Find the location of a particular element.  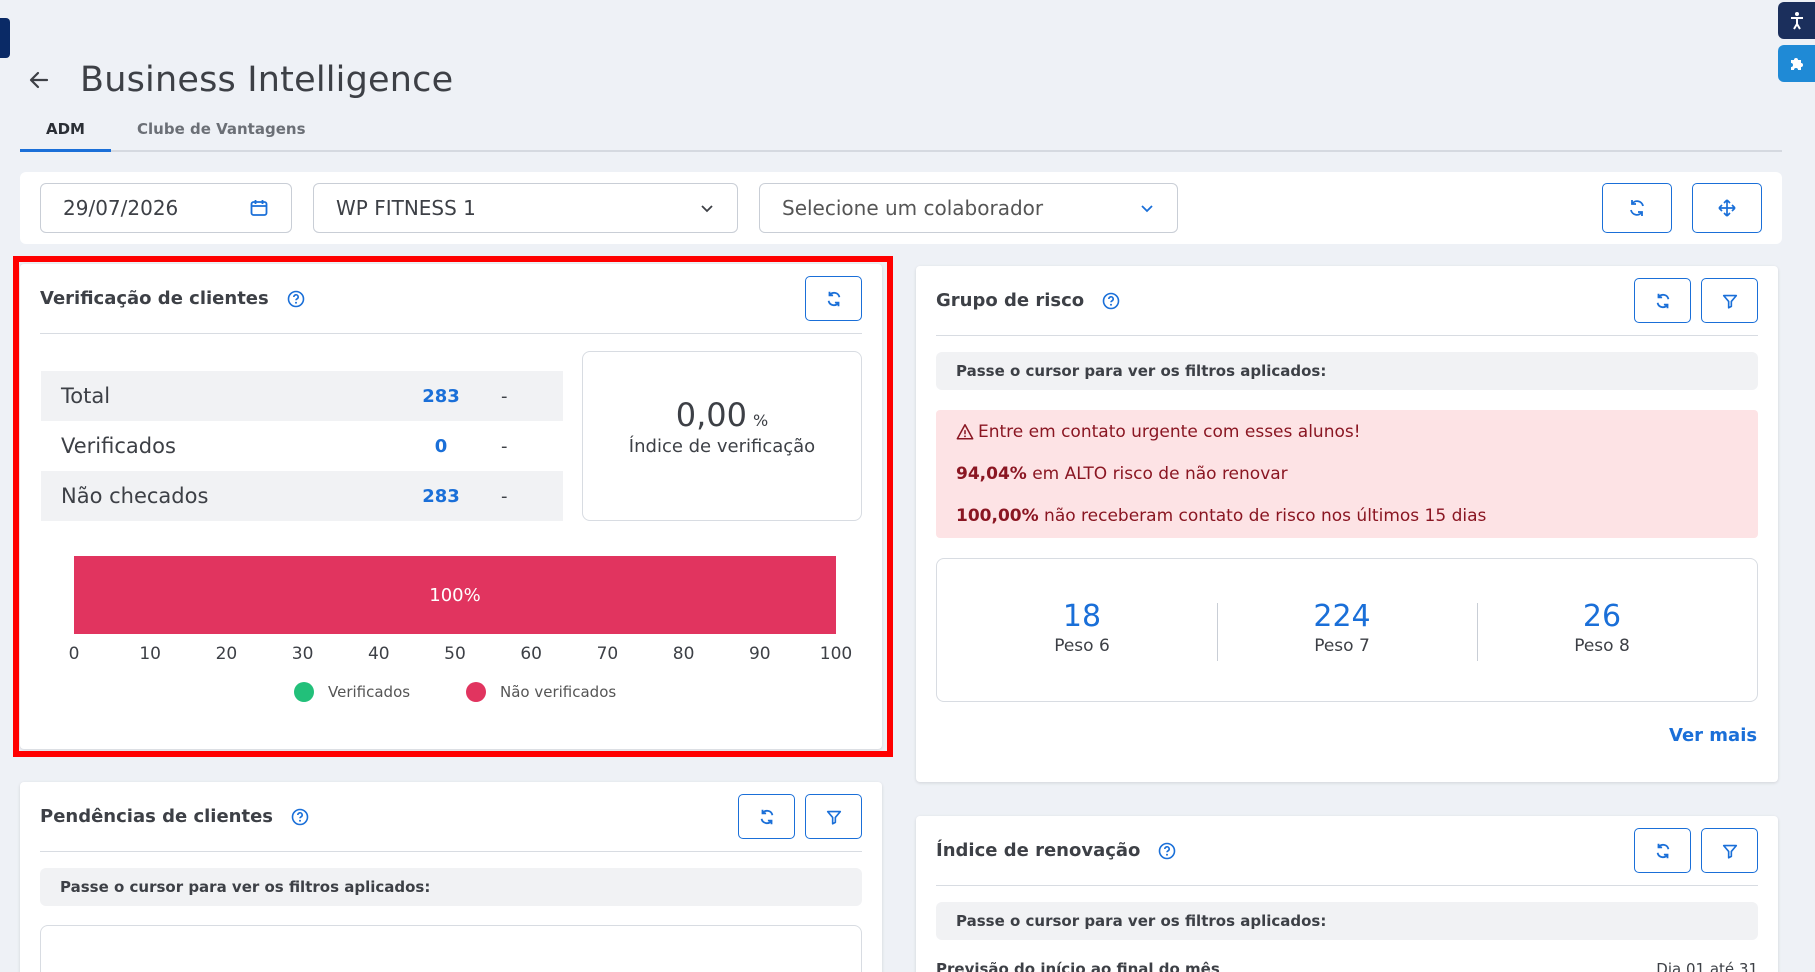

weight-value: 18 is located at coordinates (1082, 616).